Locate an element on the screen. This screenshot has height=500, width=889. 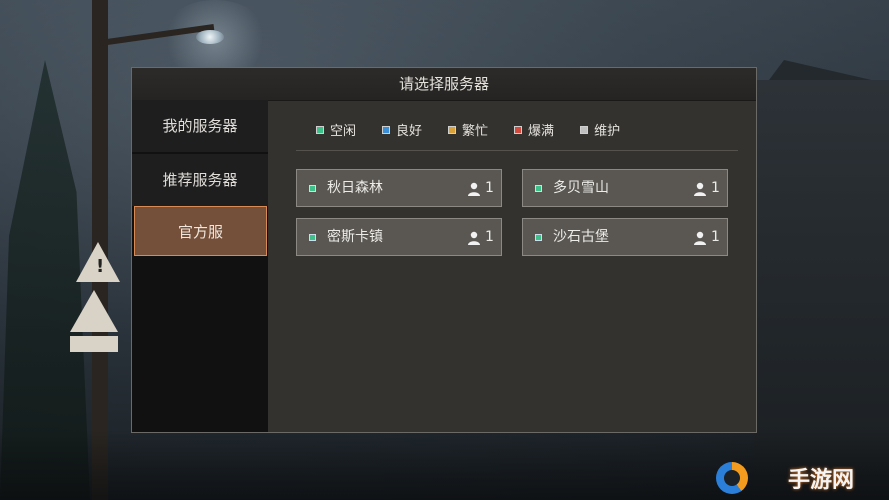
site-watermark: 手游网 is located at coordinates (801, 478).